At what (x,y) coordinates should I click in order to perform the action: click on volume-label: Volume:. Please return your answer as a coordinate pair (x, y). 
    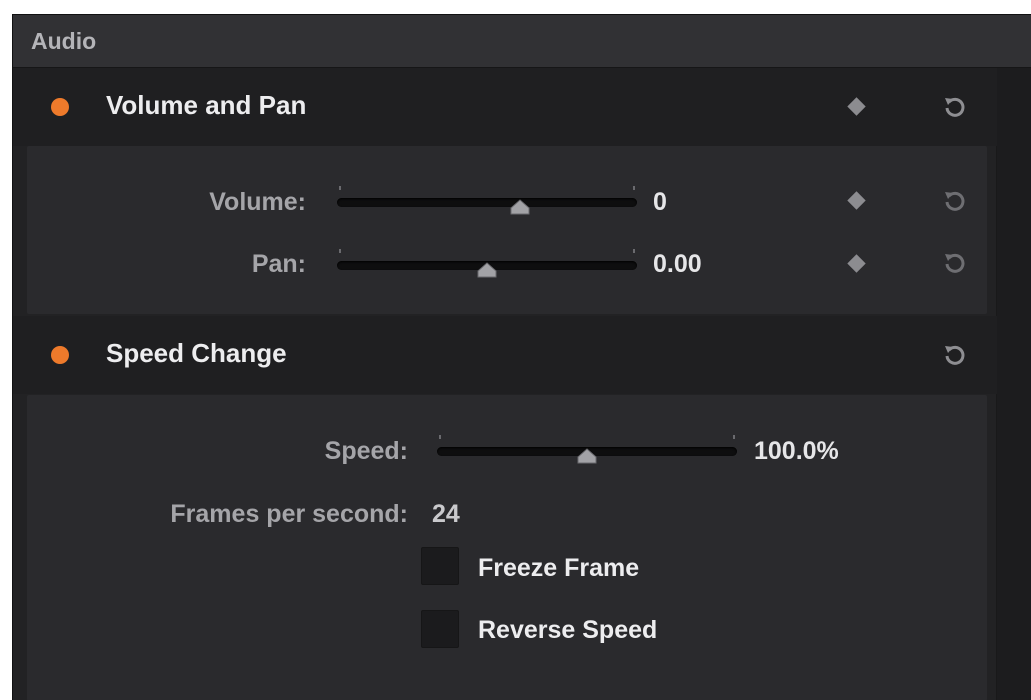
    Looking at the image, I should click on (257, 202).